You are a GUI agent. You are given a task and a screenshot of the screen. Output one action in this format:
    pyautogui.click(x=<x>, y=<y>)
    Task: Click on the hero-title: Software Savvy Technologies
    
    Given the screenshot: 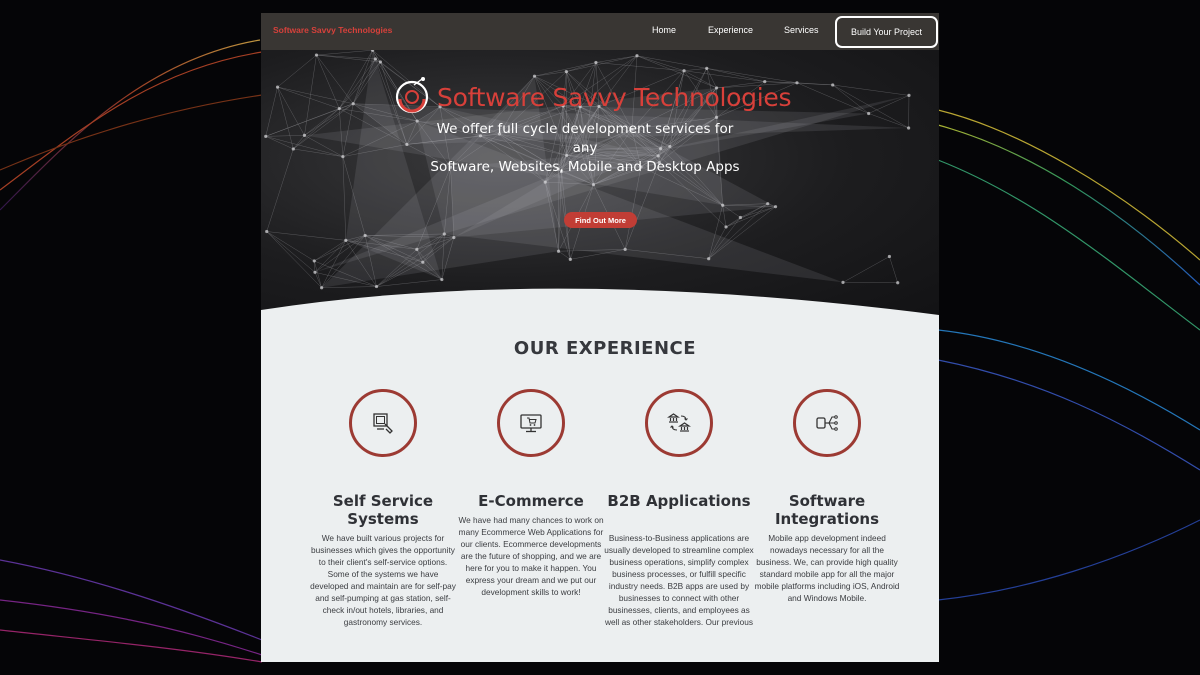 What is the action you would take?
    pyautogui.click(x=614, y=97)
    